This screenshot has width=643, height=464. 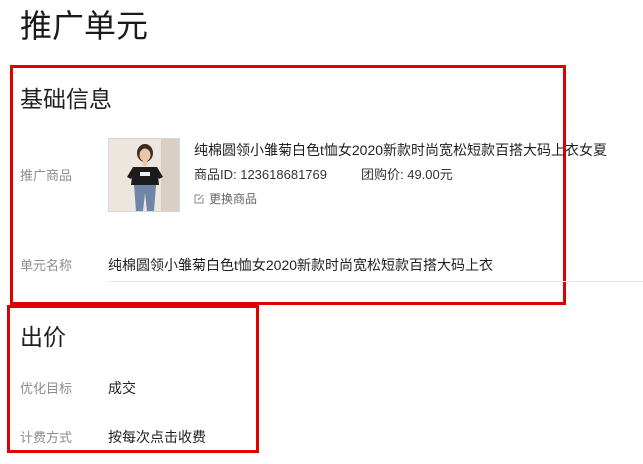 What do you see at coordinates (375, 281) in the screenshot?
I see `unit-name-divider` at bounding box center [375, 281].